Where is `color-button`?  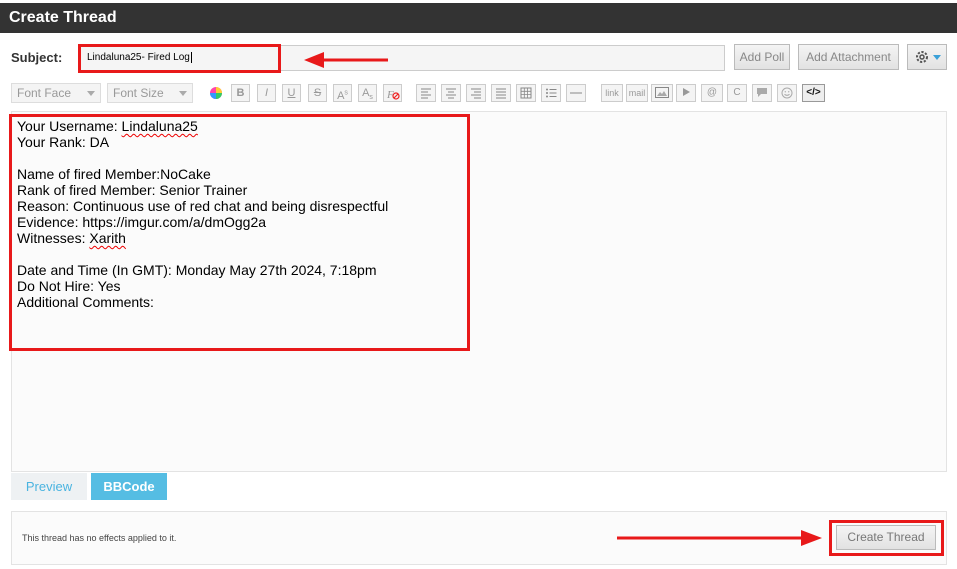 color-button is located at coordinates (216, 93).